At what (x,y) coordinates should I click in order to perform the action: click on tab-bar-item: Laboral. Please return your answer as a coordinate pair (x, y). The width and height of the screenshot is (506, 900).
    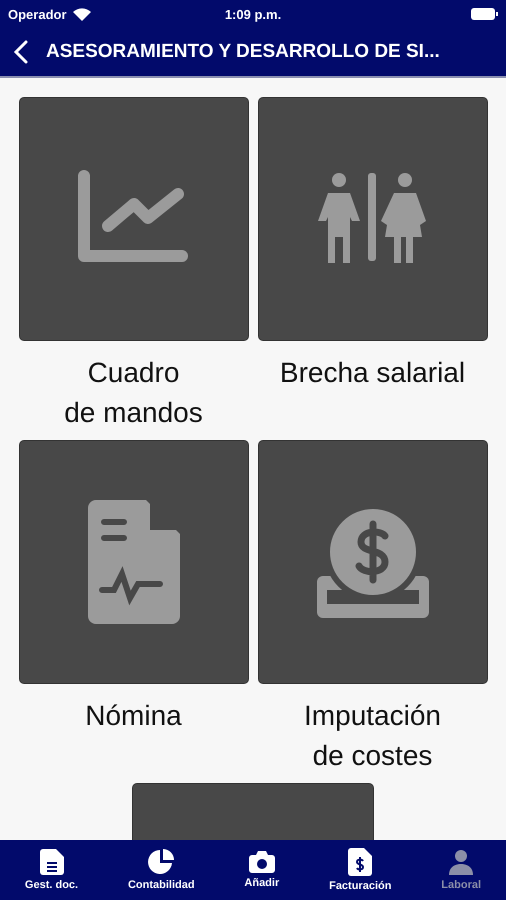
    Looking at the image, I should click on (461, 870).